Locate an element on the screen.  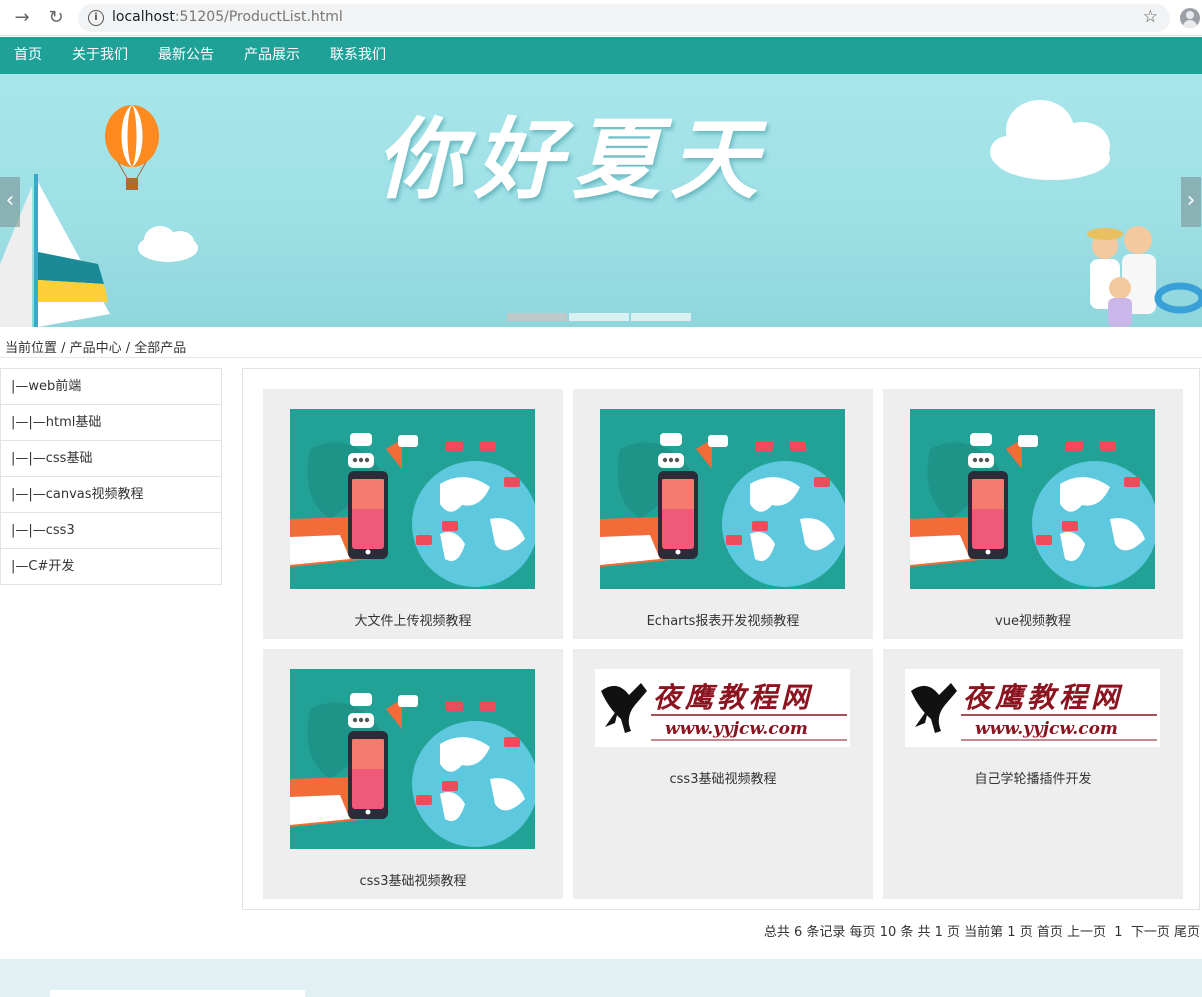
address-bar: i localhost:51205/ProductList.html ☆ is located at coordinates (624, 18).